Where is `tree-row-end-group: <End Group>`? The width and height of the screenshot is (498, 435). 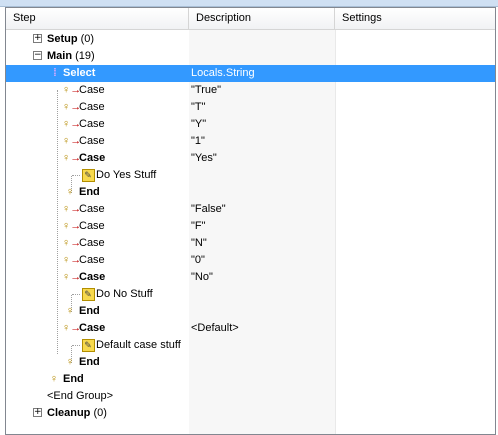
tree-row-end-group: <End Group> is located at coordinates (250, 396).